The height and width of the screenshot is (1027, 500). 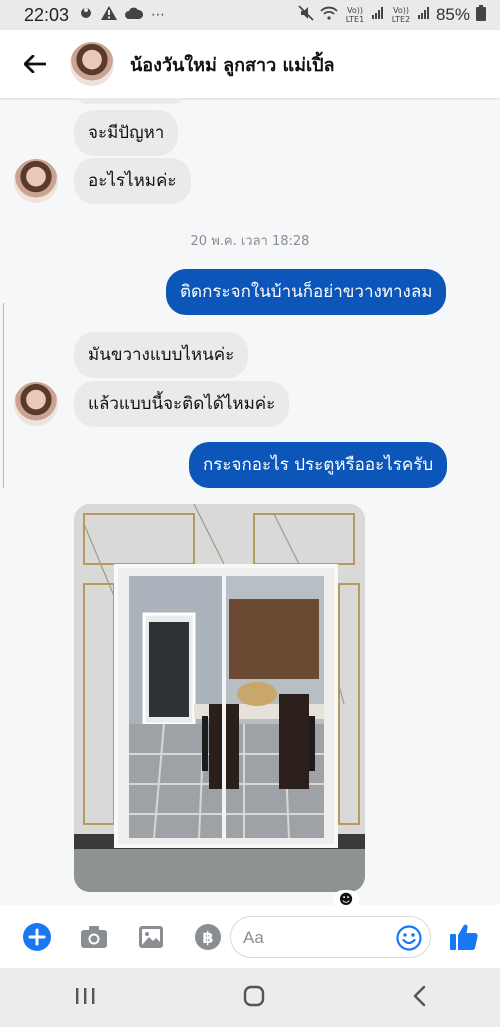 I want to click on reaction-icon: ☻, so click(x=346, y=898).